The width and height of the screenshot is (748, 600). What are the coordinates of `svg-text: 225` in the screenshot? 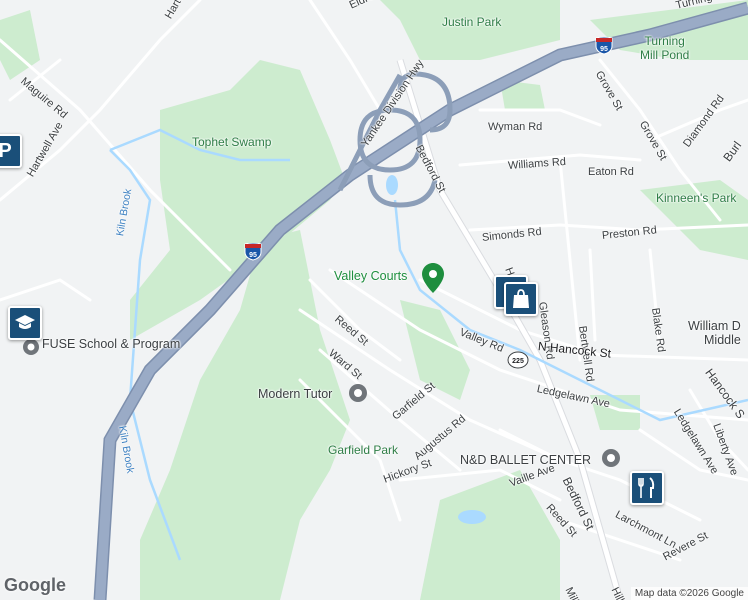 It's located at (518, 361).